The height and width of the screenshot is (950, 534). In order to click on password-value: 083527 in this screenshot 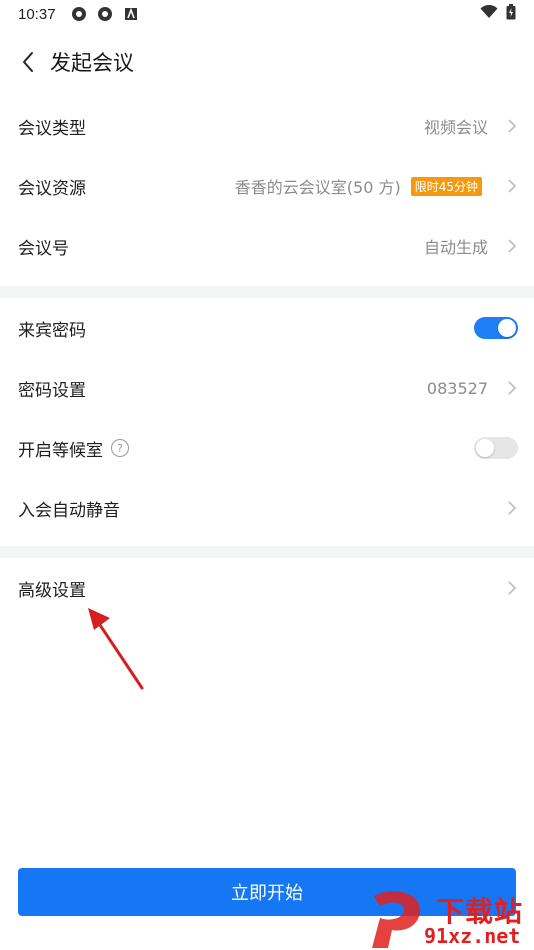, I will do `click(457, 388)`.